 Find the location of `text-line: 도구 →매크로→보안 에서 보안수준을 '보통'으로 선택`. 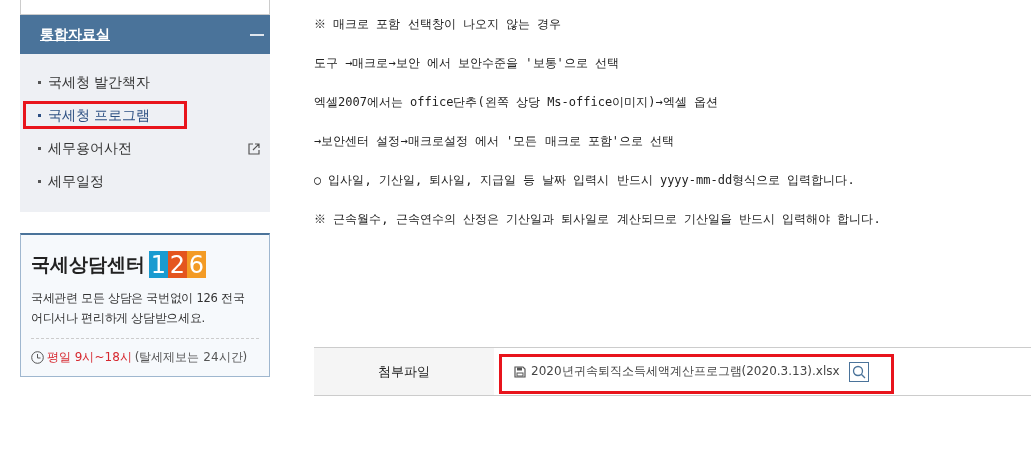

text-line: 도구 →매크로→보안 에서 보안수준을 '보통'으로 선택 is located at coordinates (467, 63).